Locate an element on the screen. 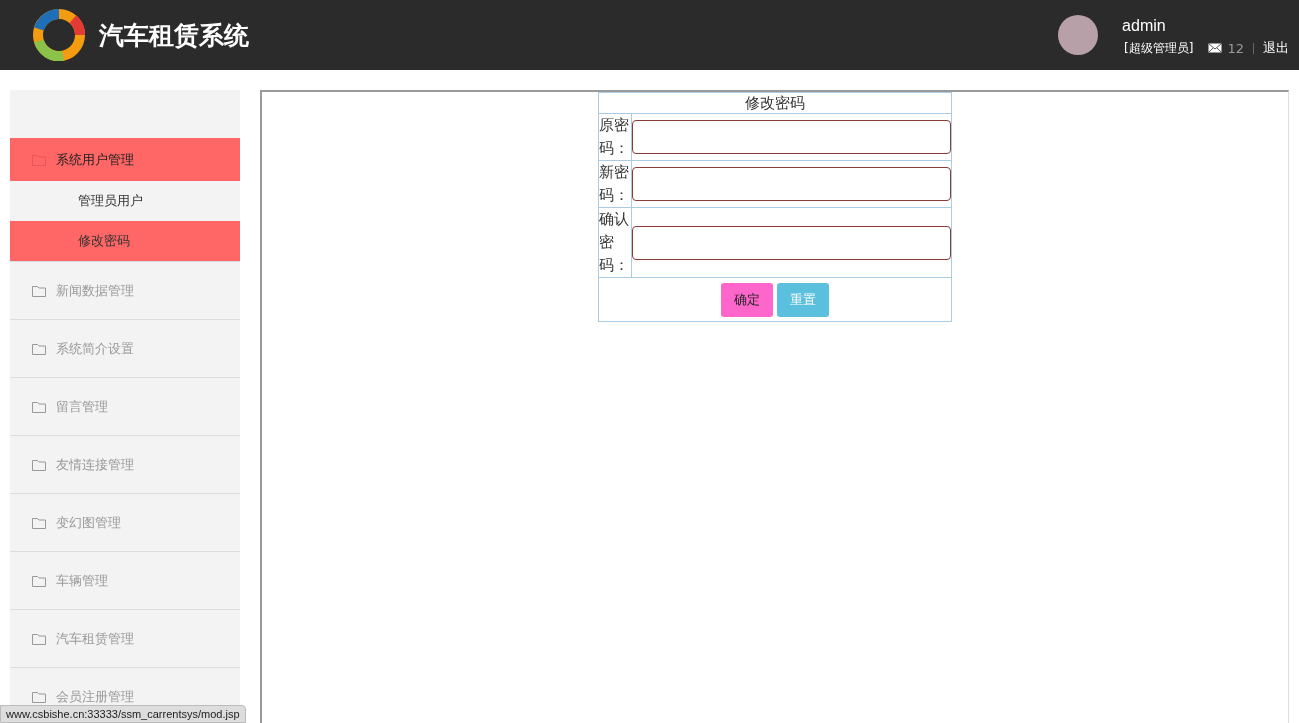 The width and height of the screenshot is (1299, 723). logout-link: 退出 is located at coordinates (1276, 48).